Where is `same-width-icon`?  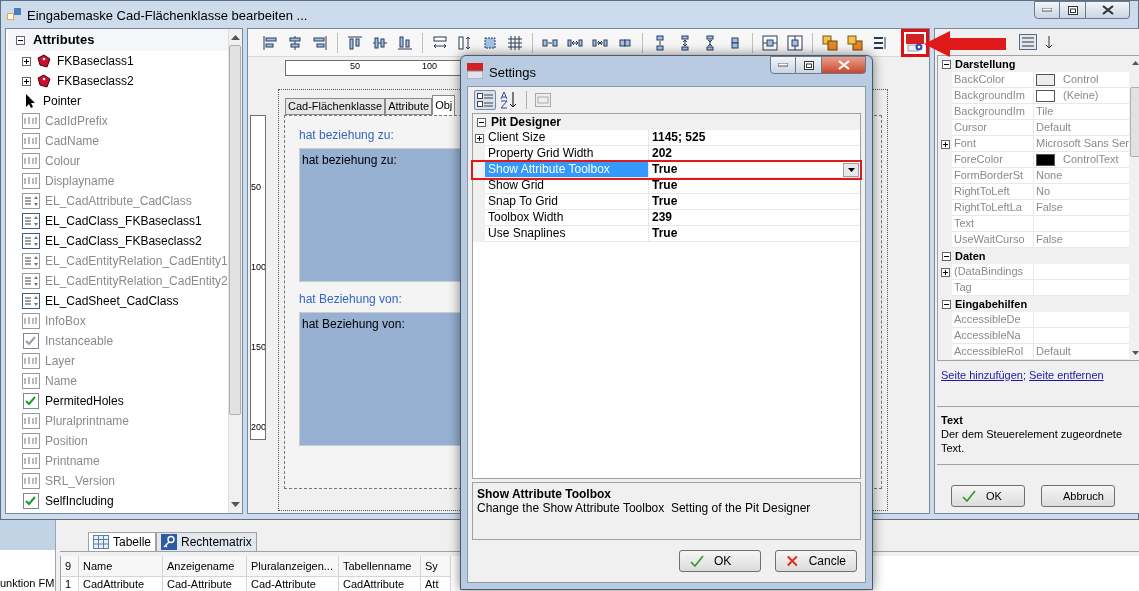 same-width-icon is located at coordinates (440, 42).